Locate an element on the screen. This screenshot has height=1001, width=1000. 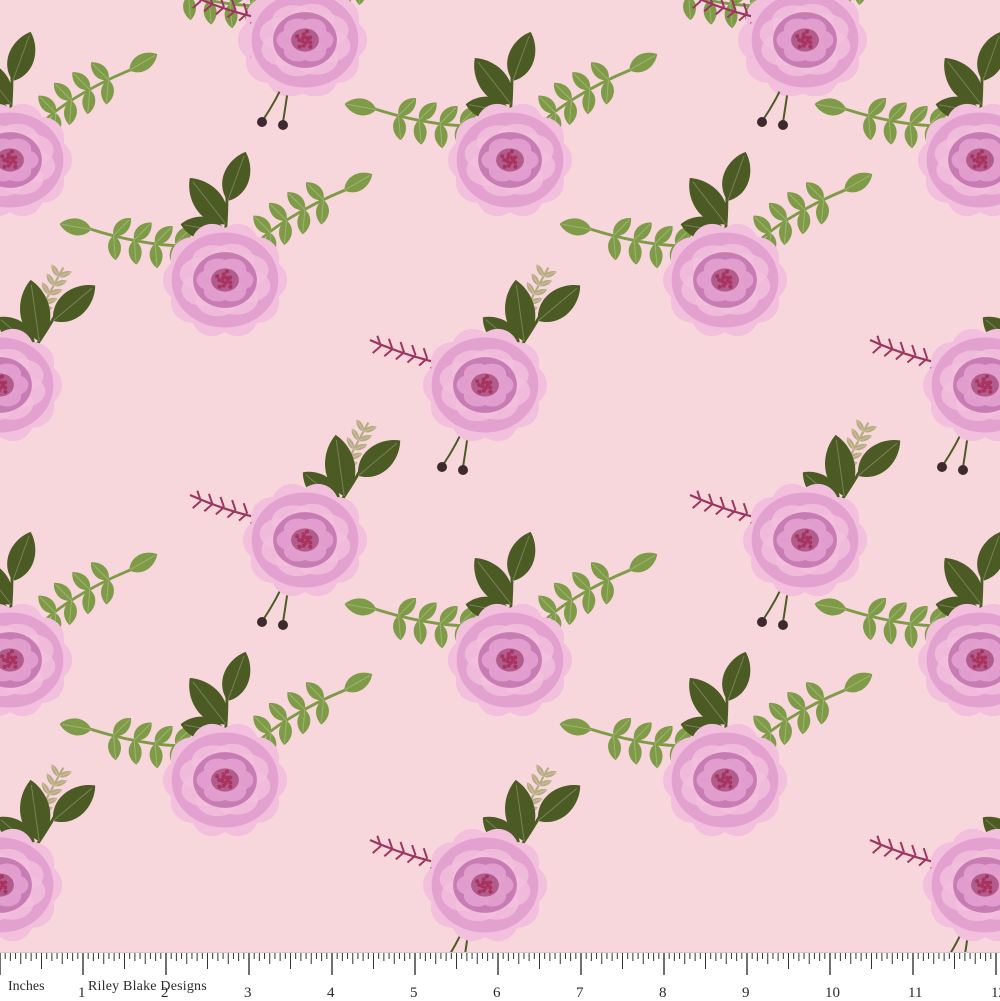
ruler-units-label: Inches is located at coordinates (26, 987).